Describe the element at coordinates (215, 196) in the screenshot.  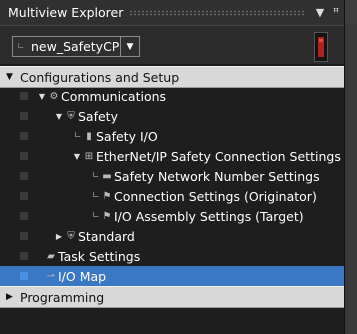
I see `tree-item-label: Connection Settings (Originator)` at that location.